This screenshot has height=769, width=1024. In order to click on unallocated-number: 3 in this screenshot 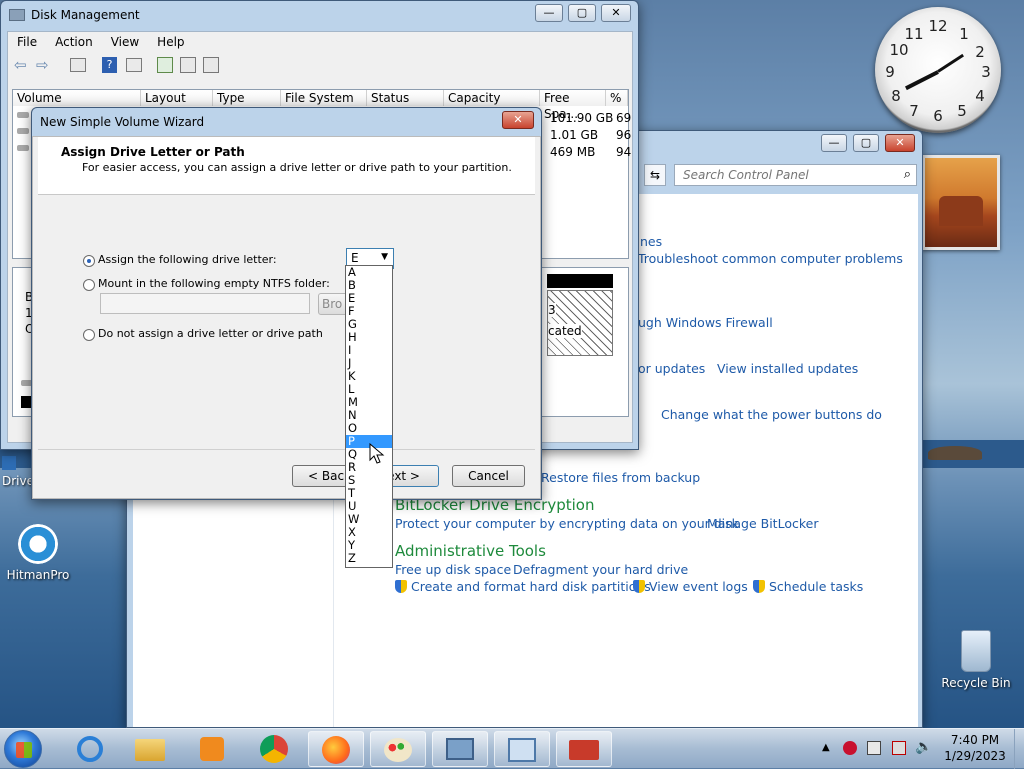, I will do `click(552, 310)`.